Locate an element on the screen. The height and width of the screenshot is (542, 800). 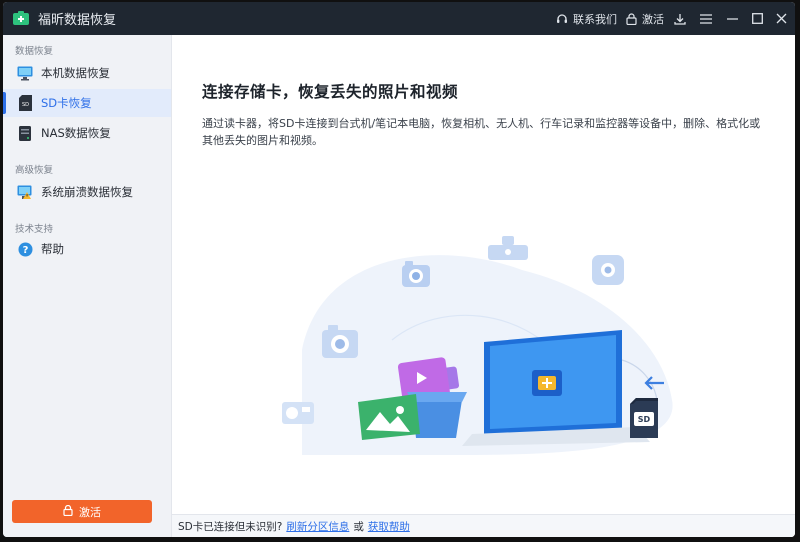
maximize-icon is located at coordinates (757, 18).